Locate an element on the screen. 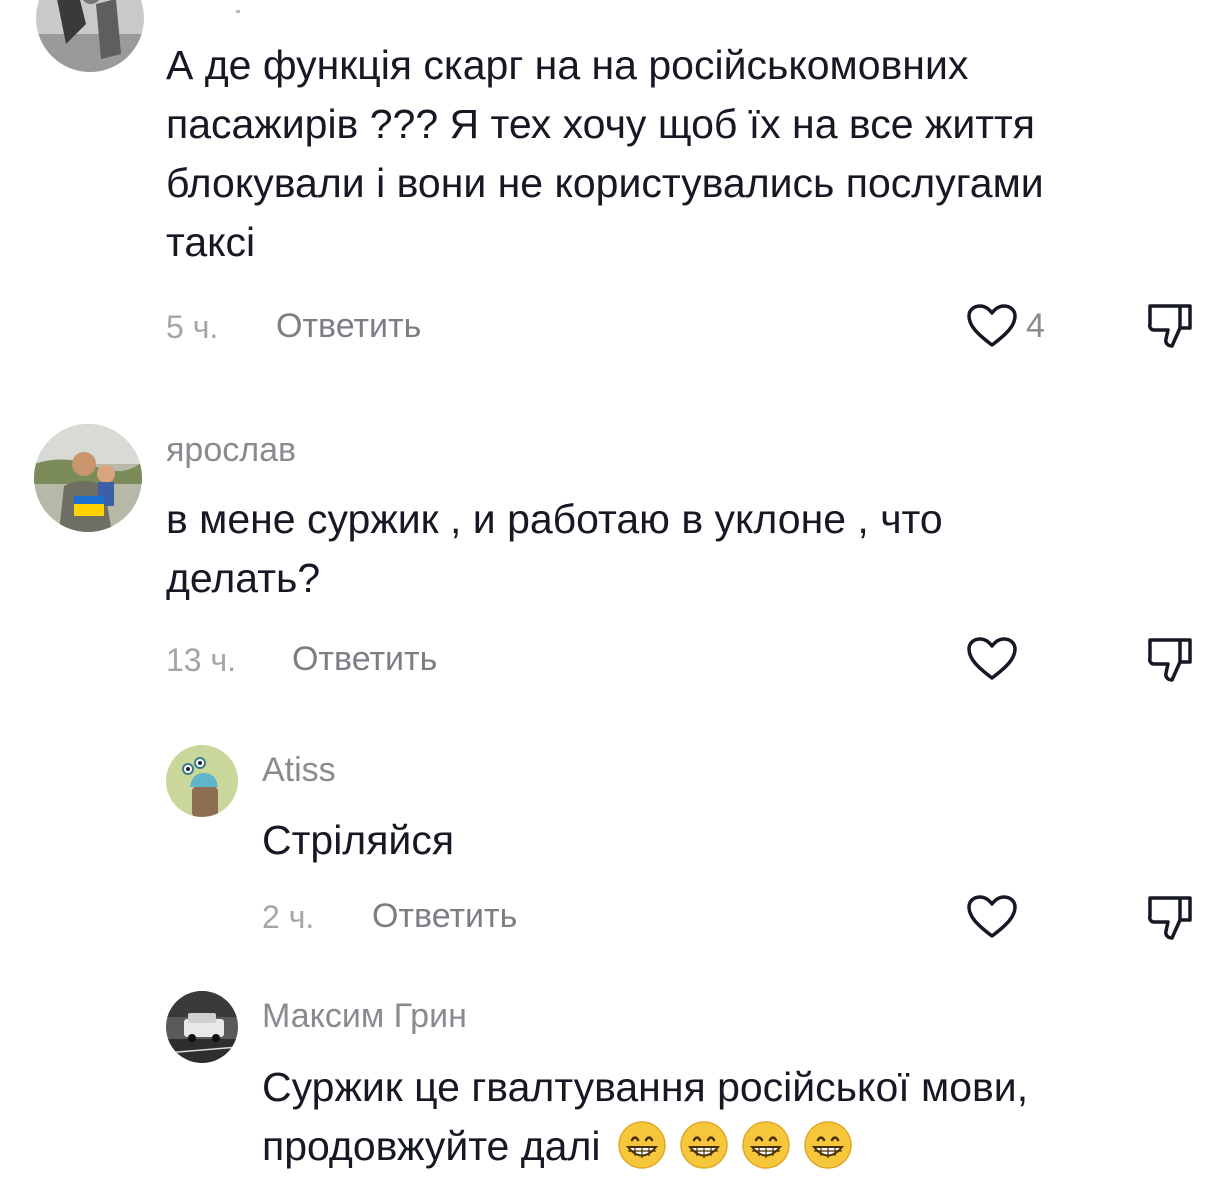  comment-line: продовжуйте далі is located at coordinates (431, 1146).